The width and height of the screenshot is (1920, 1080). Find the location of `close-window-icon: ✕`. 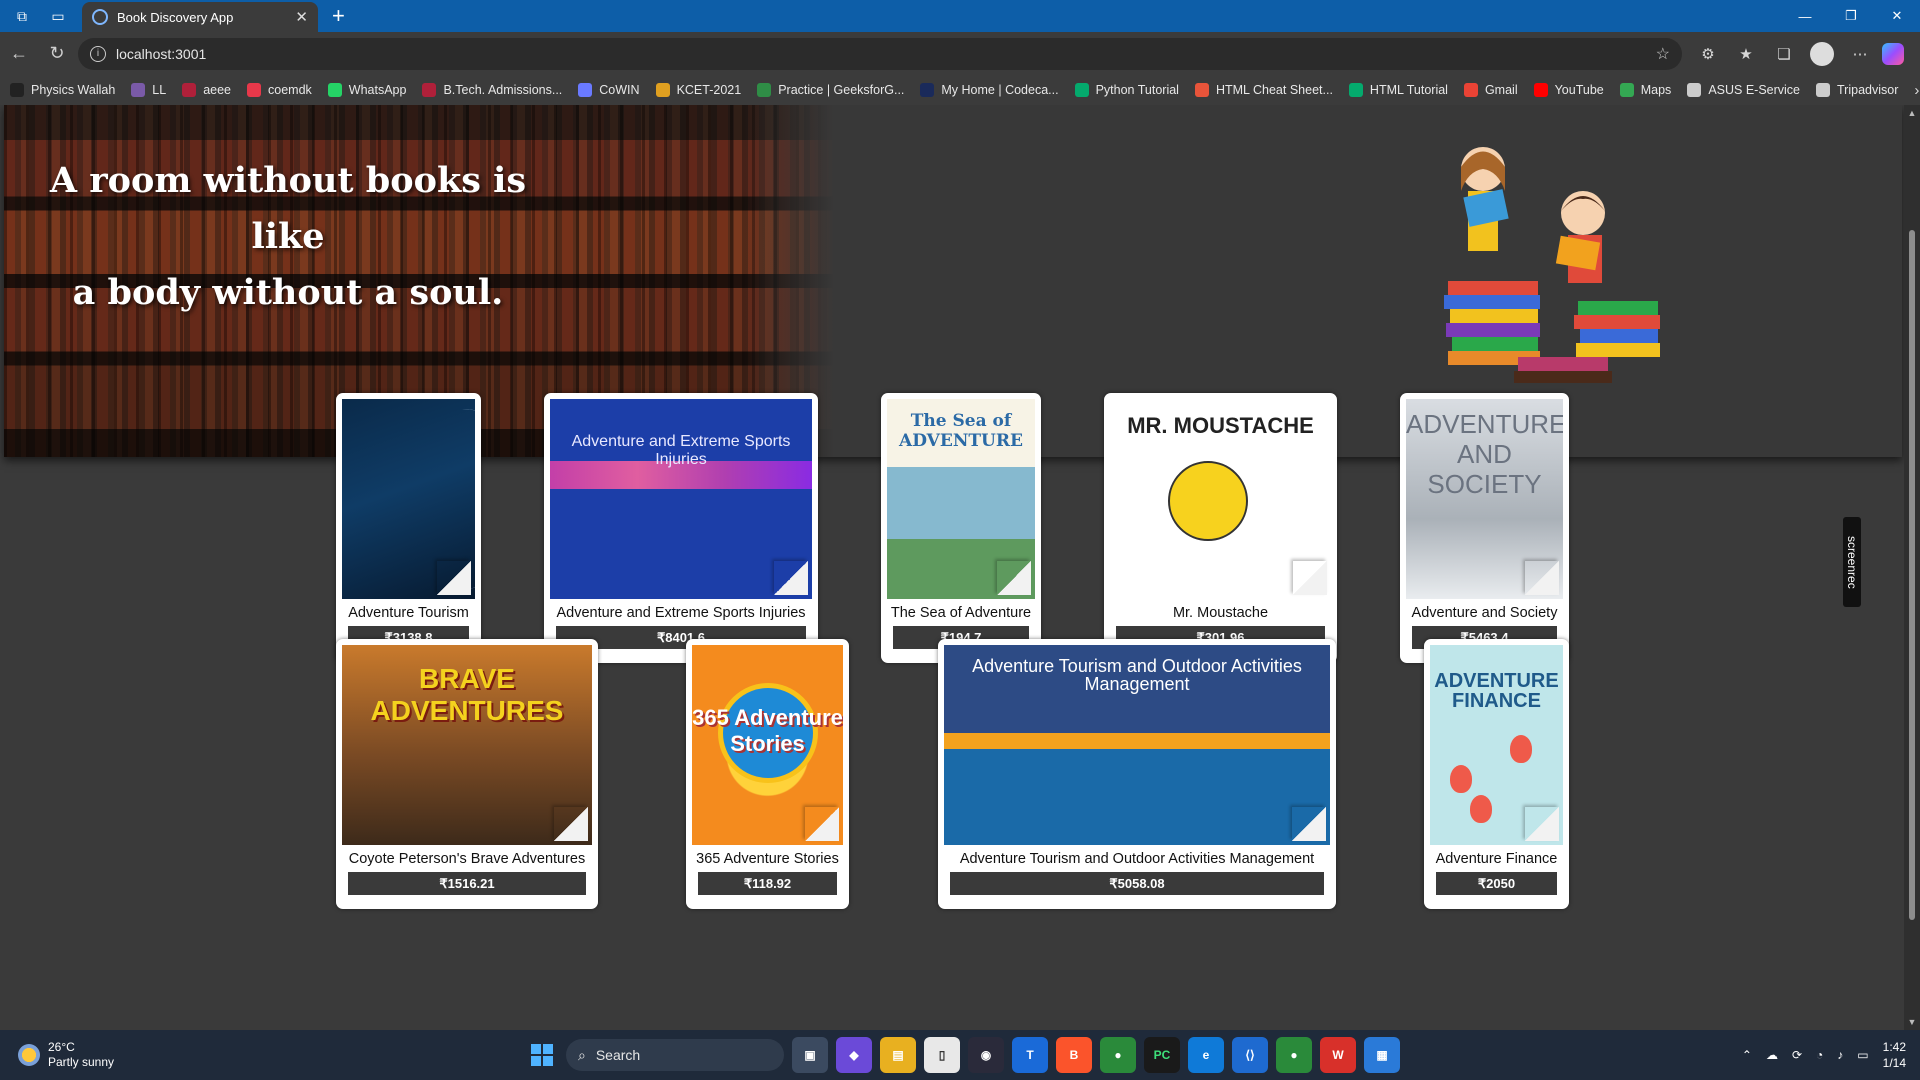

close-window-icon: ✕ is located at coordinates (1897, 16).